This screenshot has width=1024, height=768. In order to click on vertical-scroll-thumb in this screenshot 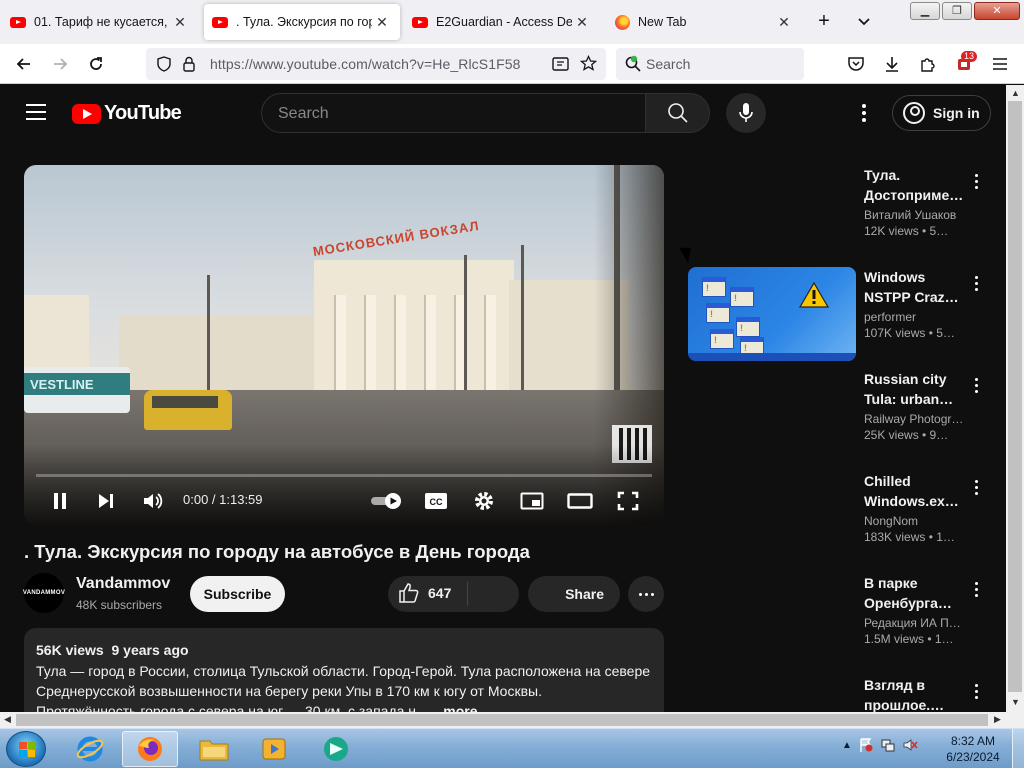, I will do `click(1015, 396)`.